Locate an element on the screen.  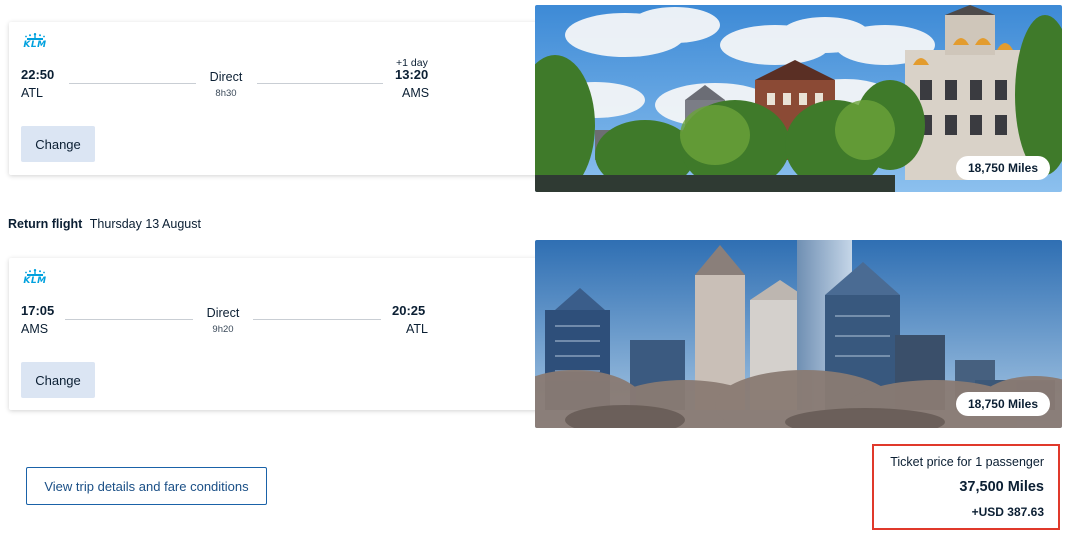
departure-airport: ATL is located at coordinates (32, 93).